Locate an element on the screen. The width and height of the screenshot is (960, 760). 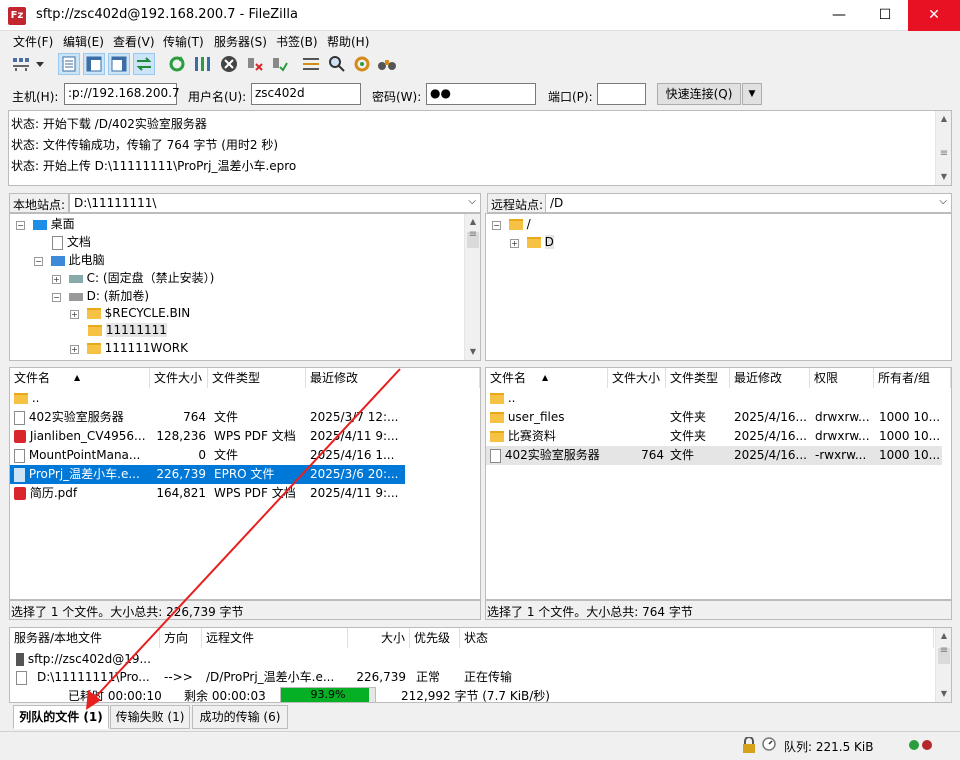
minimize-button: — is located at coordinates (839, 15).